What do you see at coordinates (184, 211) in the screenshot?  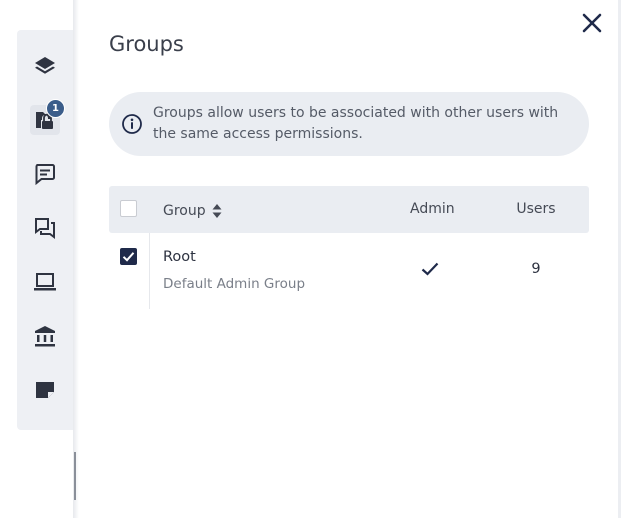 I see `column-header-group-label: Group` at bounding box center [184, 211].